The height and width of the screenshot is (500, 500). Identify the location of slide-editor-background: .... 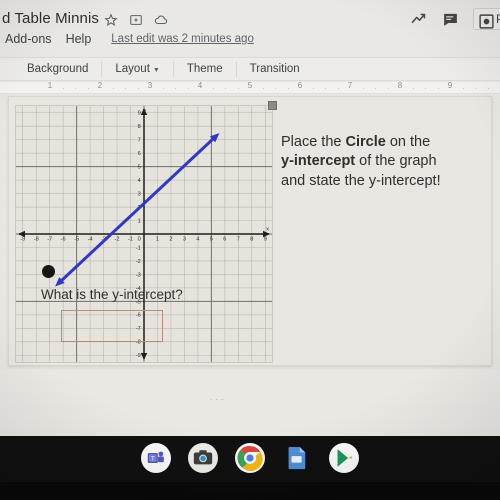
(250, 403).